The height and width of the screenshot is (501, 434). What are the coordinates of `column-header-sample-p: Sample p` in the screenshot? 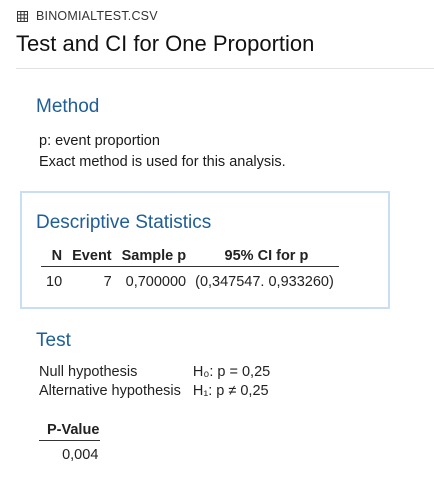 It's located at (154, 257).